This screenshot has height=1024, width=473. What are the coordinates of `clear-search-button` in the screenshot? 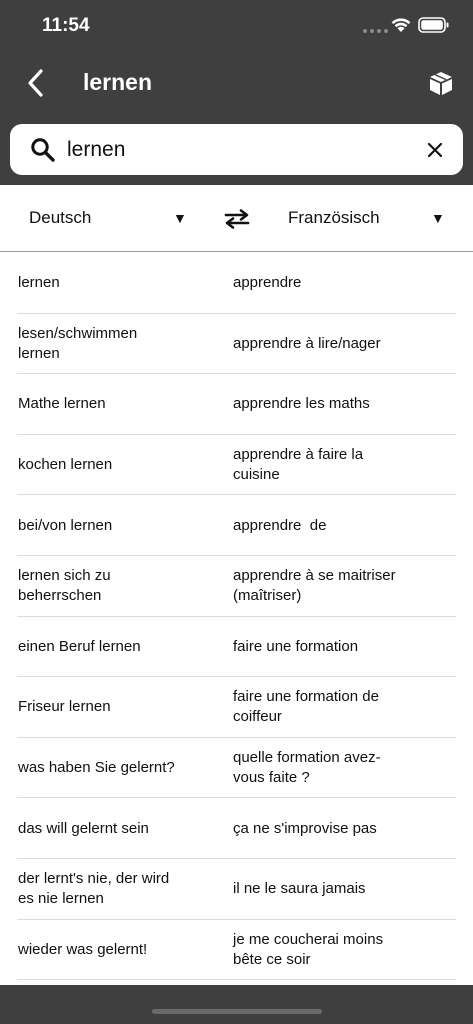 It's located at (435, 150).